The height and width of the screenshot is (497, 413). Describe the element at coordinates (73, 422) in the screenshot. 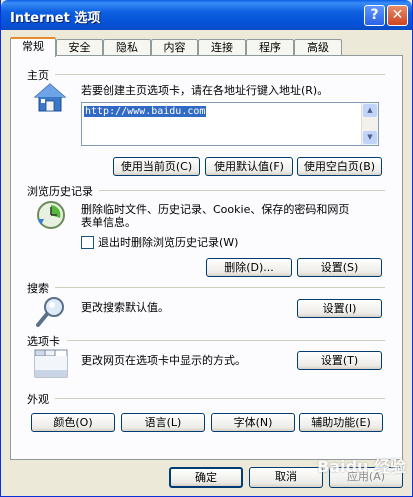

I see `colors-button: 颜色(O)` at that location.